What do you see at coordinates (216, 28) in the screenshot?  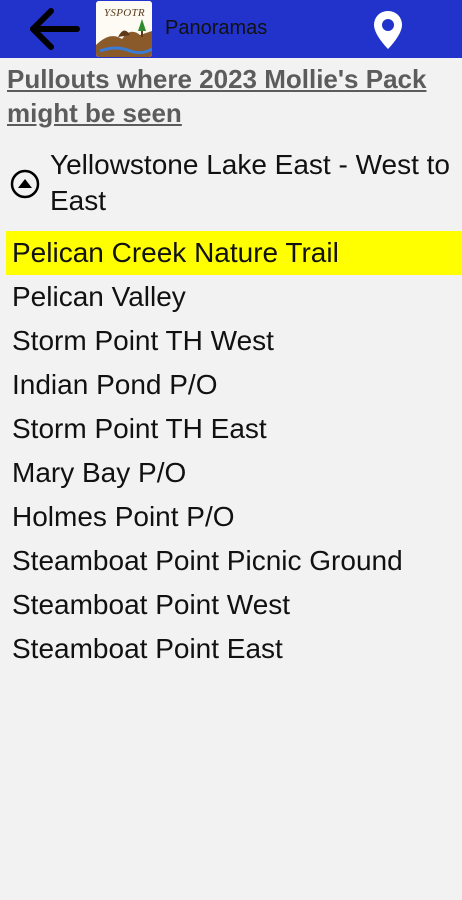 I see `panoramas-button: Panoramas` at bounding box center [216, 28].